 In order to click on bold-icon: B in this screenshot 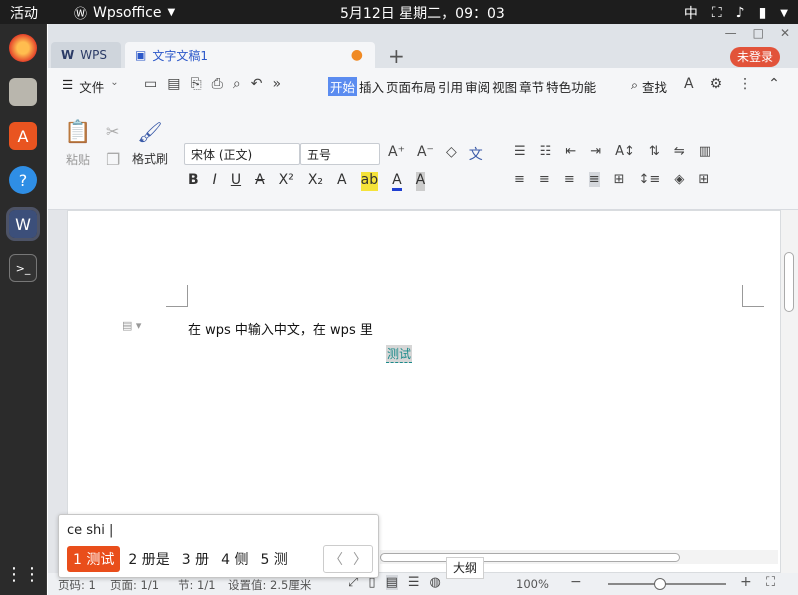, I will do `click(193, 181)`.